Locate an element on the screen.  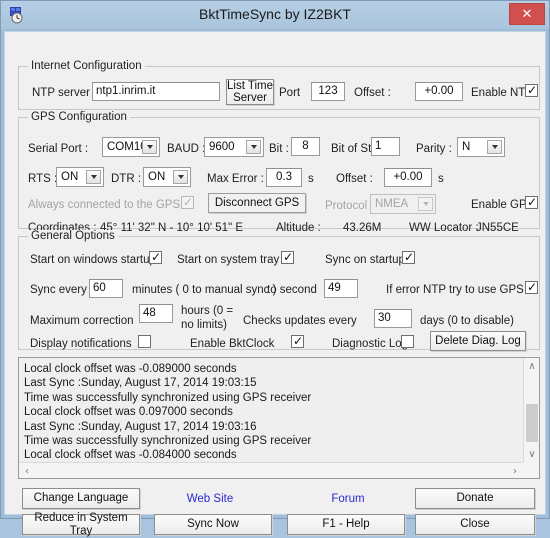
sync-every-label: Sync every is located at coordinates (58, 290).